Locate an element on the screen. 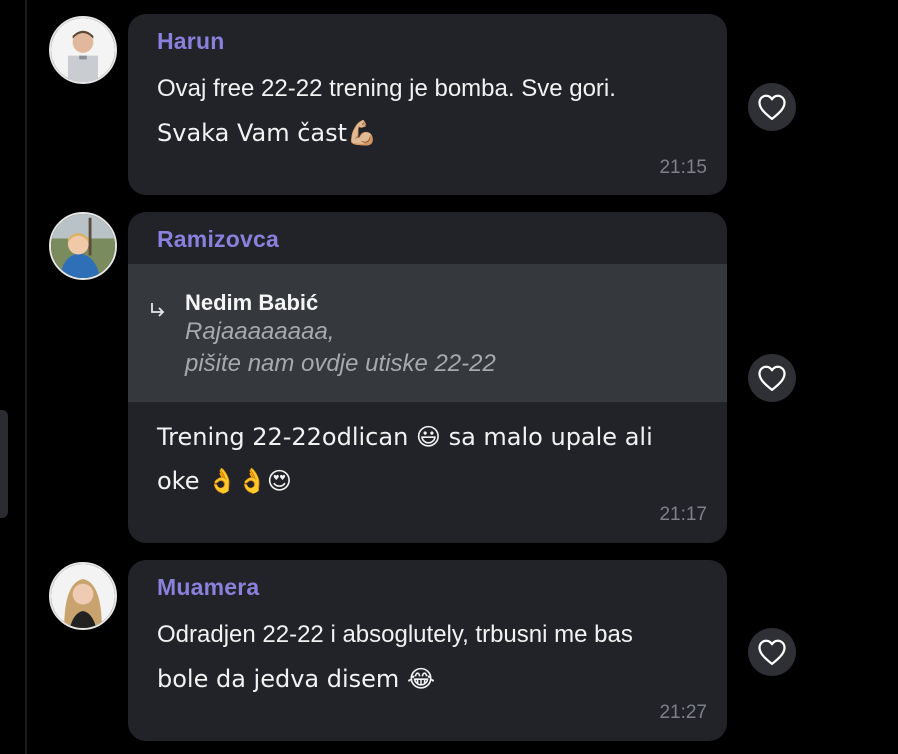 The image size is (898, 754). message-author: Ramizovca is located at coordinates (218, 239).